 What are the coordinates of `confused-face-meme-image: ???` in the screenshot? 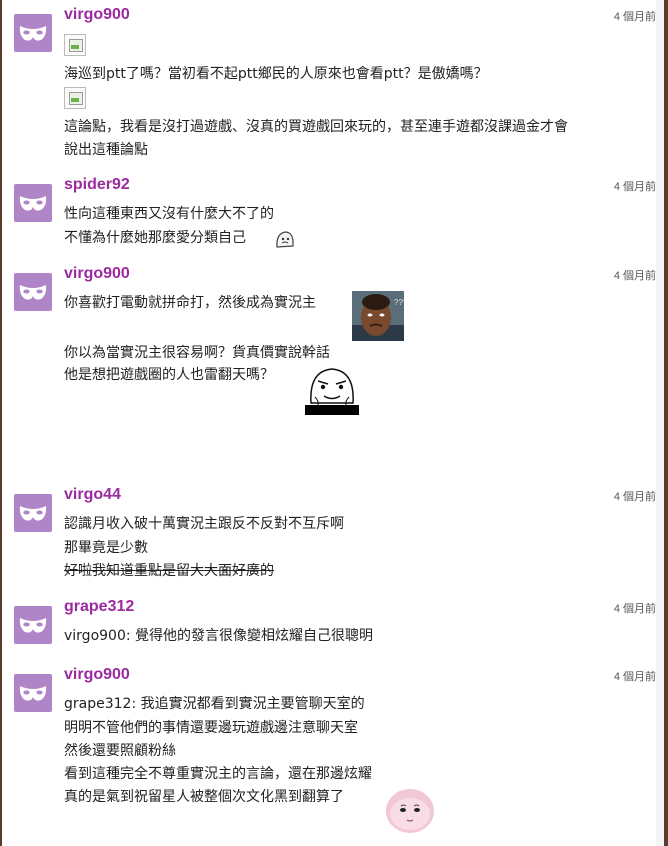 It's located at (378, 316).